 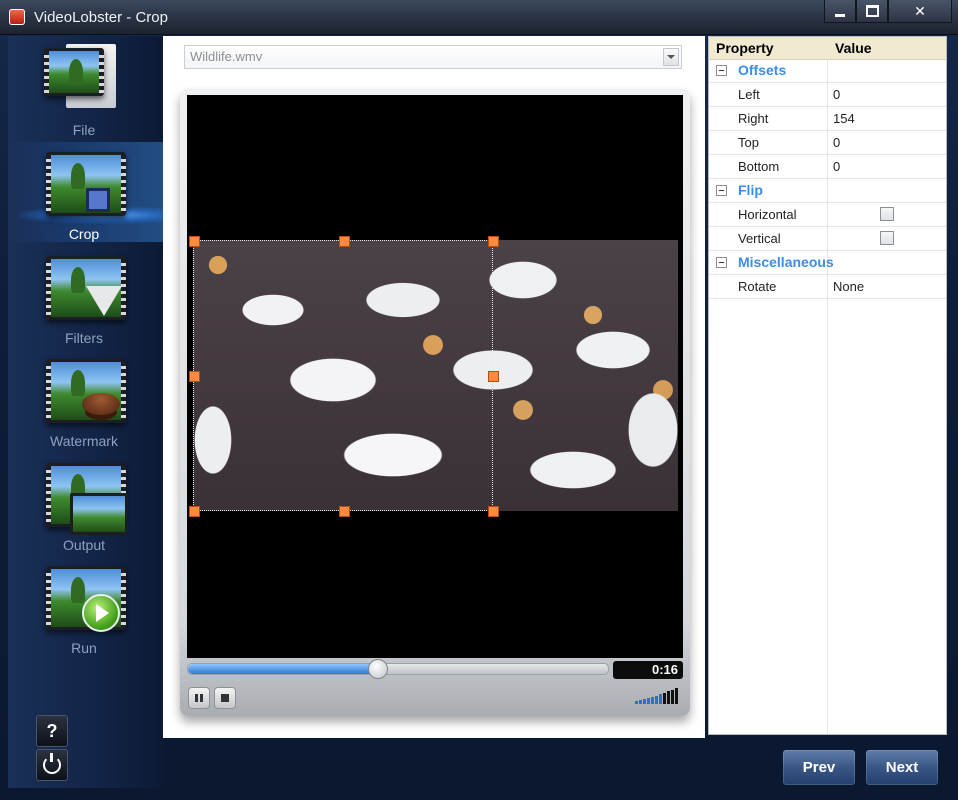 I want to click on sidebar-item-label: Crop, so click(x=84, y=234).